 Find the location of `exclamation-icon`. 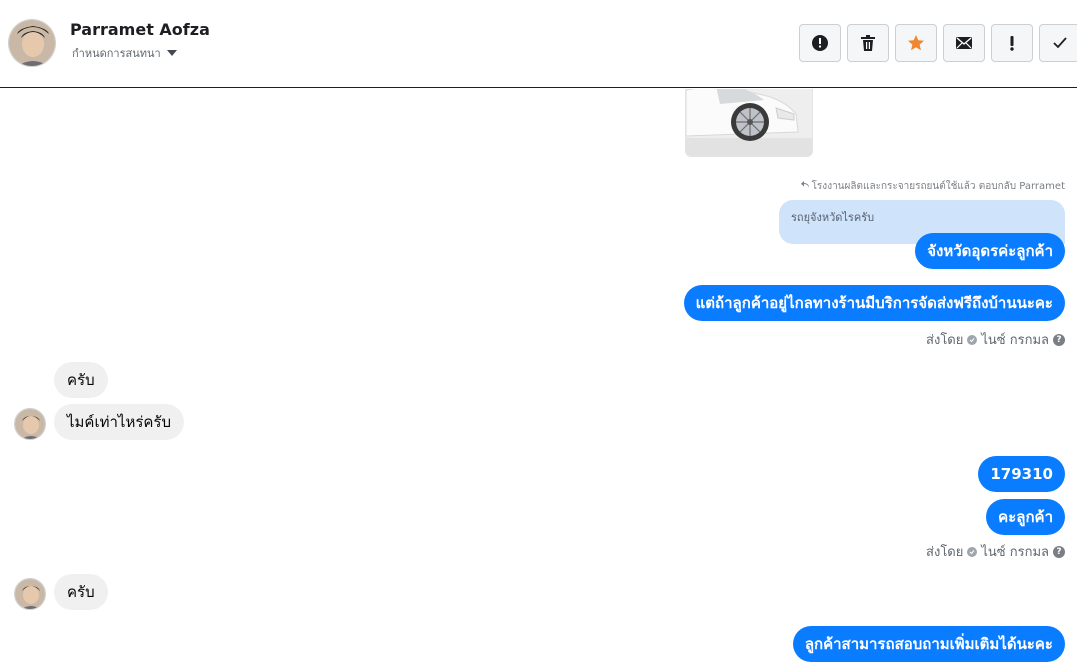

exclamation-icon is located at coordinates (1012, 43).